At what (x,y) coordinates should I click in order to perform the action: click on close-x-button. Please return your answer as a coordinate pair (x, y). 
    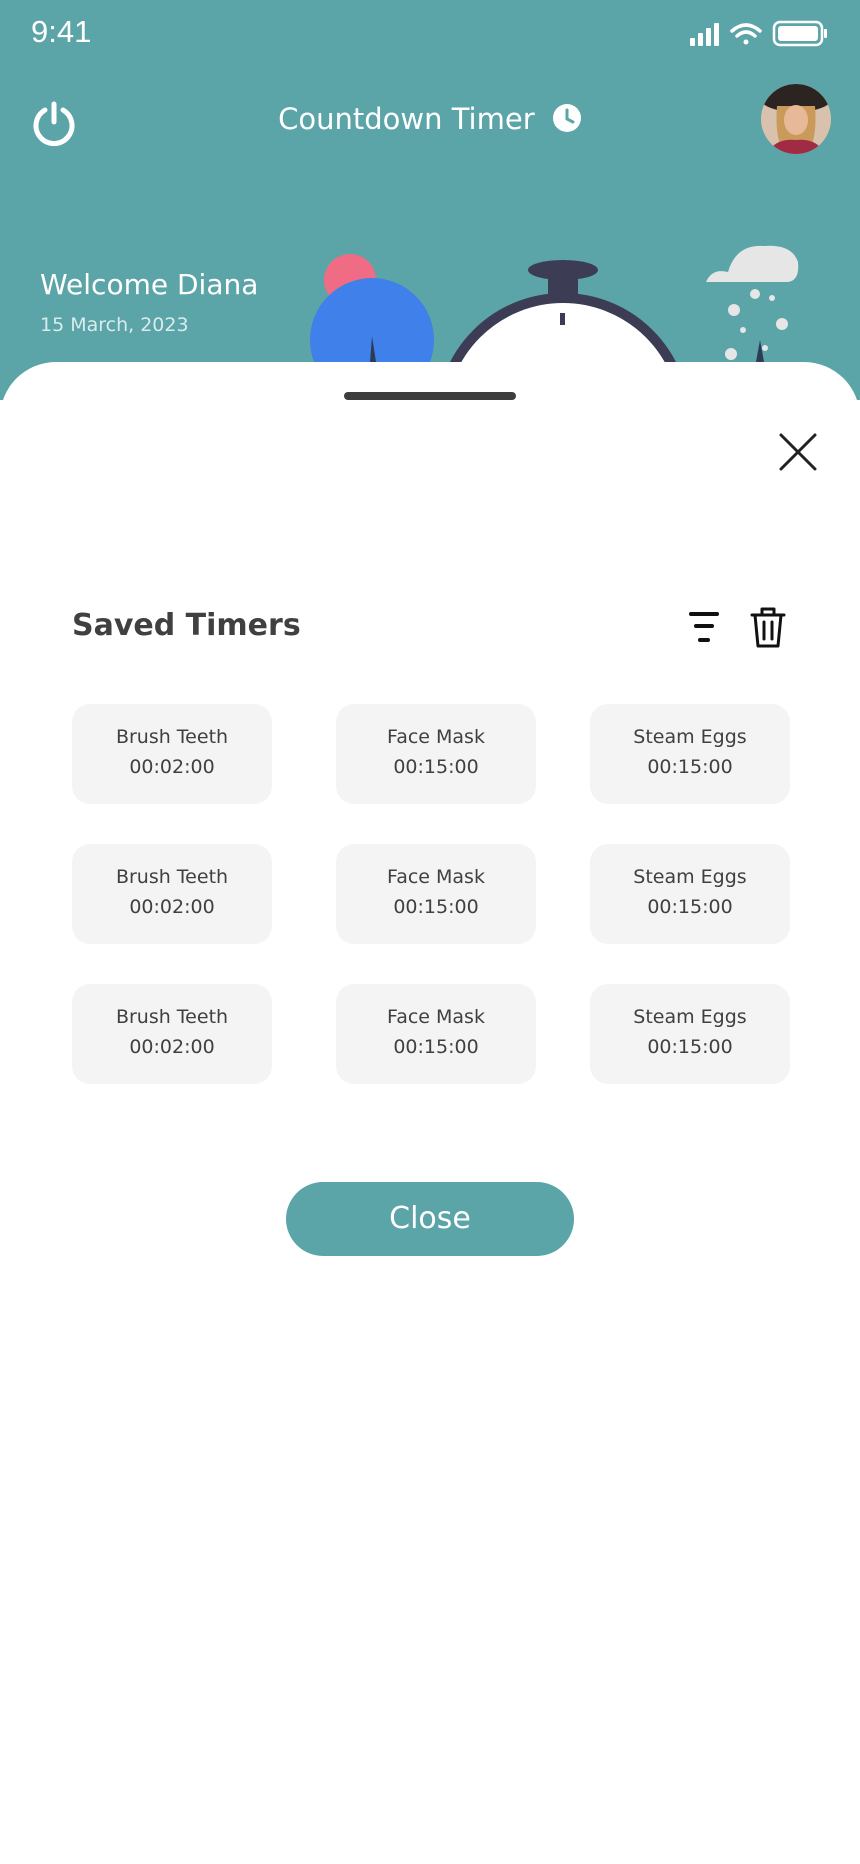
    Looking at the image, I should click on (798, 452).